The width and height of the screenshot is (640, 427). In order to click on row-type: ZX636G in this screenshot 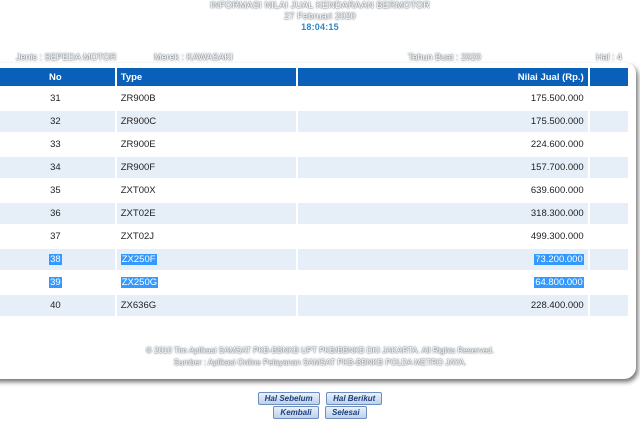, I will do `click(138, 305)`.